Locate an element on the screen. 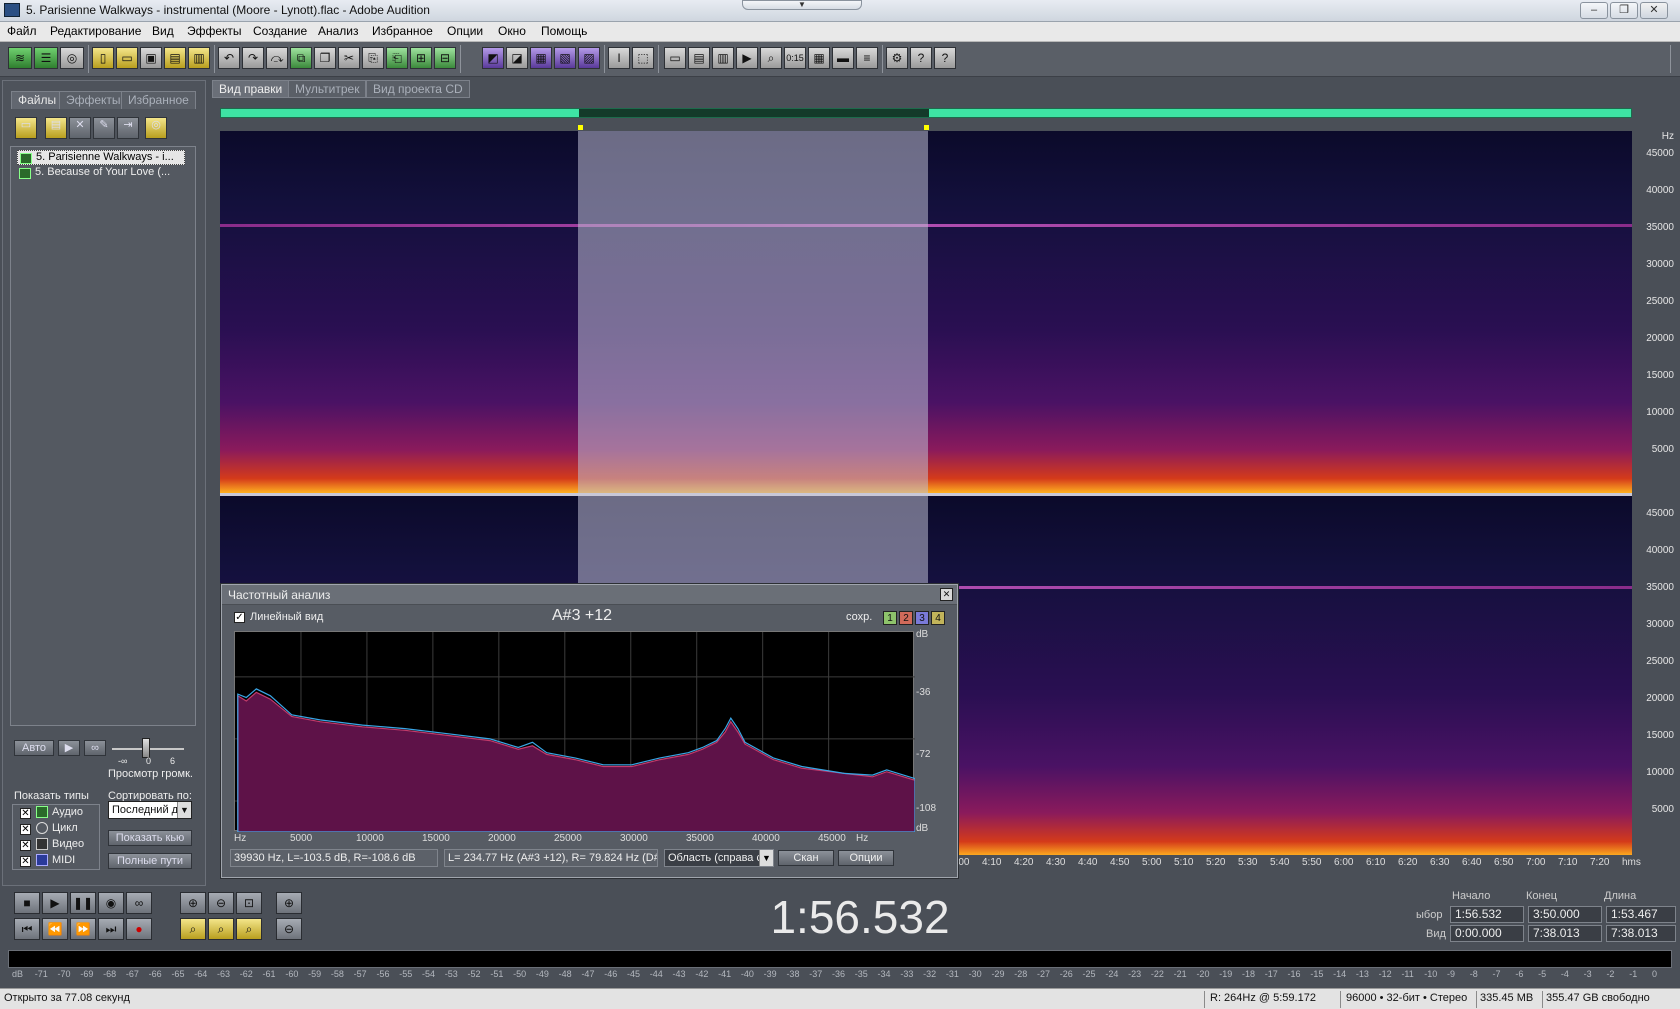 This screenshot has height=1009, width=1680. type-loop-checkbox: ✕ is located at coordinates (25, 829).